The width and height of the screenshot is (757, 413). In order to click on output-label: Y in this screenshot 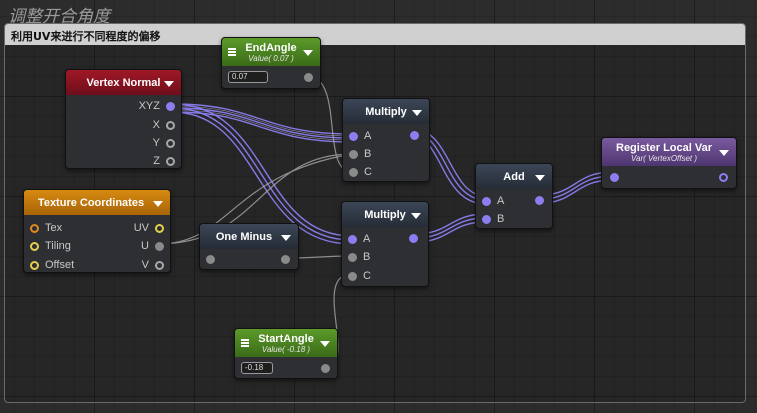, I will do `click(156, 143)`.